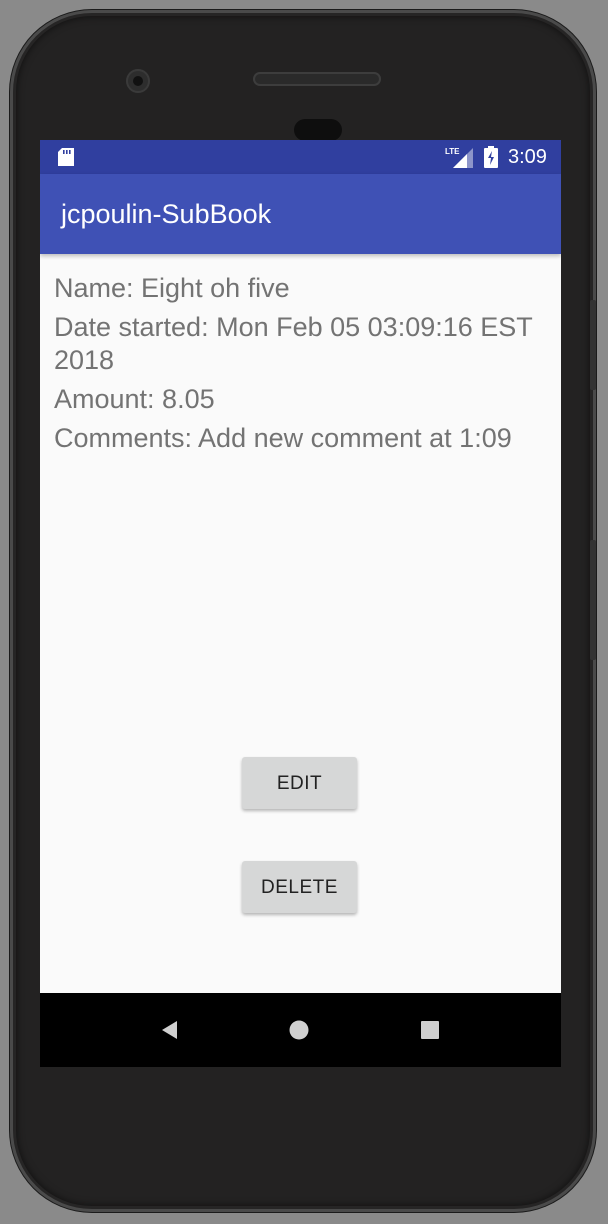  I want to click on delete-button: DELETE, so click(299, 887).